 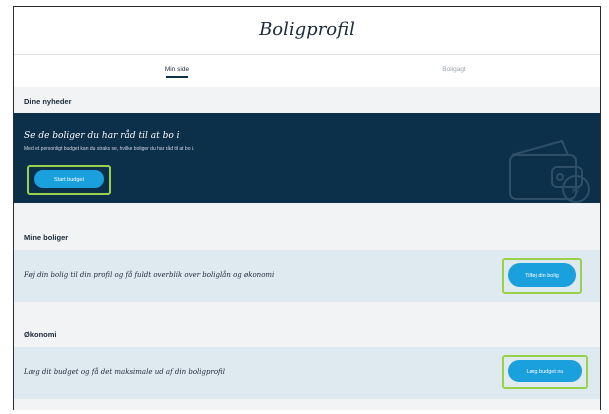 What do you see at coordinates (46, 237) in the screenshot?
I see `section-heading-boliger: Mine boliger` at bounding box center [46, 237].